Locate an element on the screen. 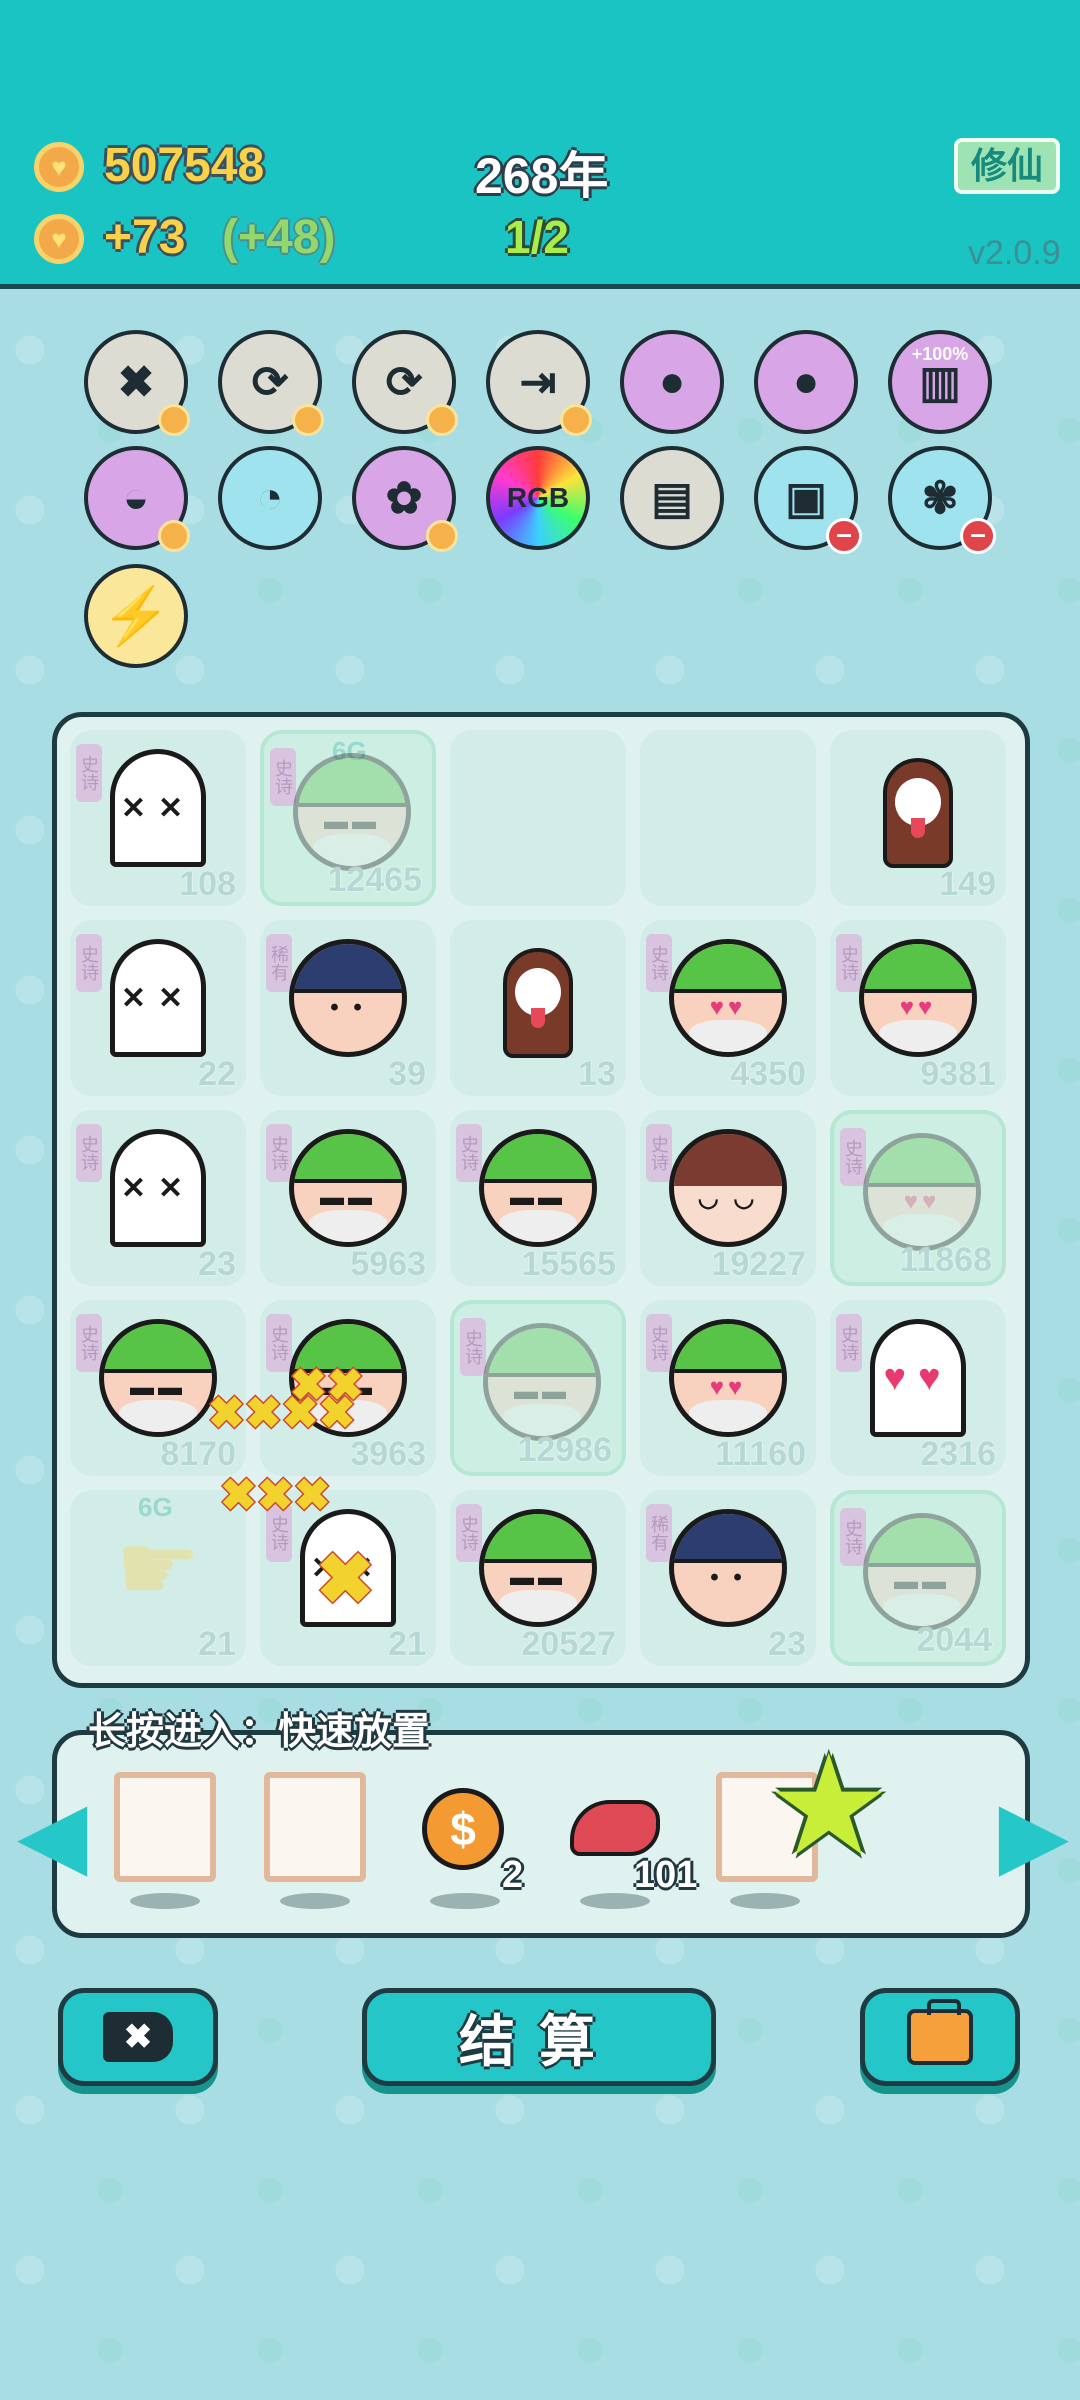 The width and height of the screenshot is (1080, 2400). board-cell: 史诗 ◡ ◡ 19227 is located at coordinates (728, 1198).